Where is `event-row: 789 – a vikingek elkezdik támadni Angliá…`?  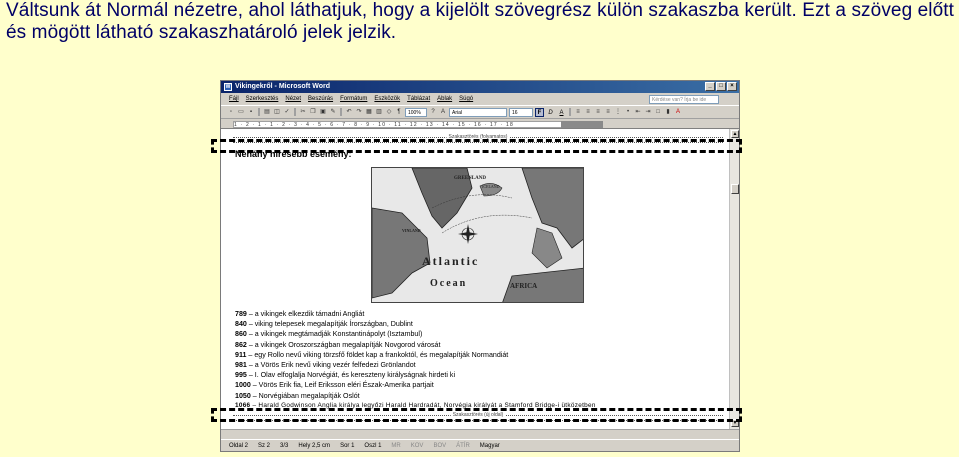 event-row: 789 – a vikingek elkezdik támadni Angliá… is located at coordinates (480, 314).